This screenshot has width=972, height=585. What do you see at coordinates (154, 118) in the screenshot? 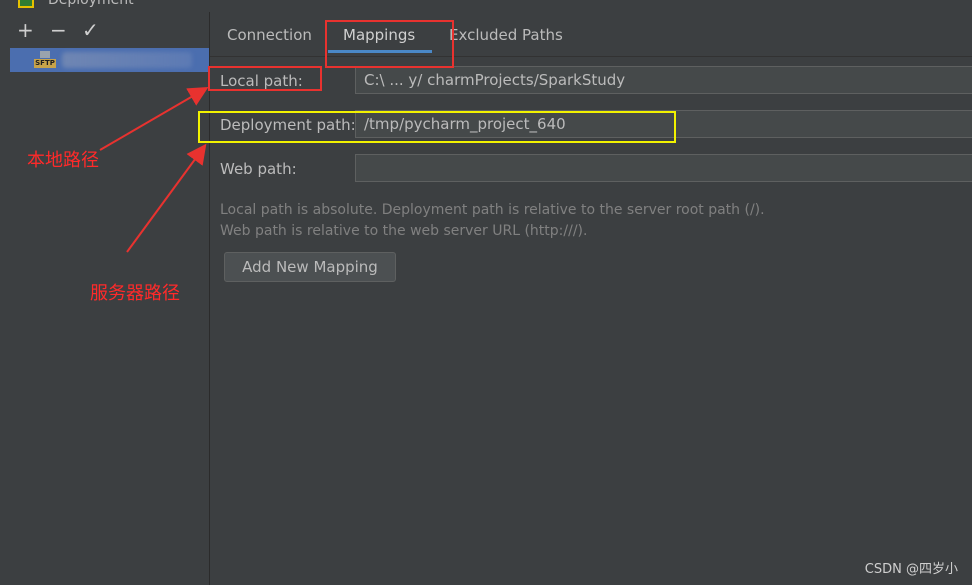
I see `arrow-to-local-path` at bounding box center [154, 118].